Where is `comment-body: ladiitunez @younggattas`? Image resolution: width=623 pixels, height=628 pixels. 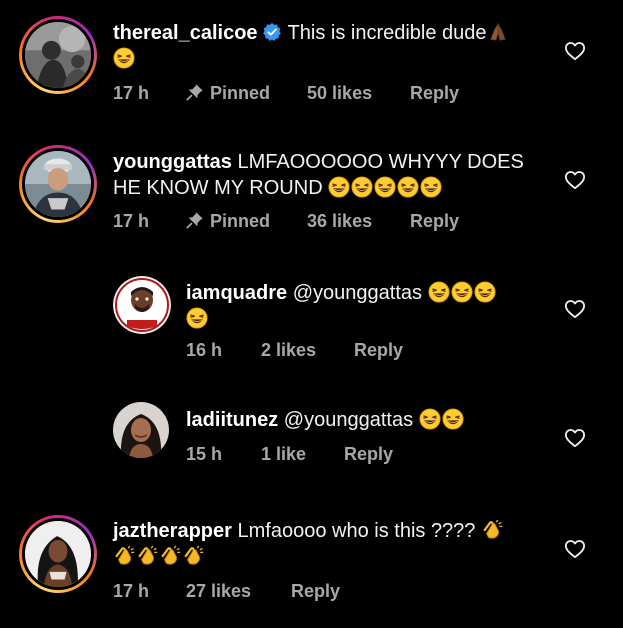 comment-body: ladiitunez @younggattas is located at coordinates (366, 420).